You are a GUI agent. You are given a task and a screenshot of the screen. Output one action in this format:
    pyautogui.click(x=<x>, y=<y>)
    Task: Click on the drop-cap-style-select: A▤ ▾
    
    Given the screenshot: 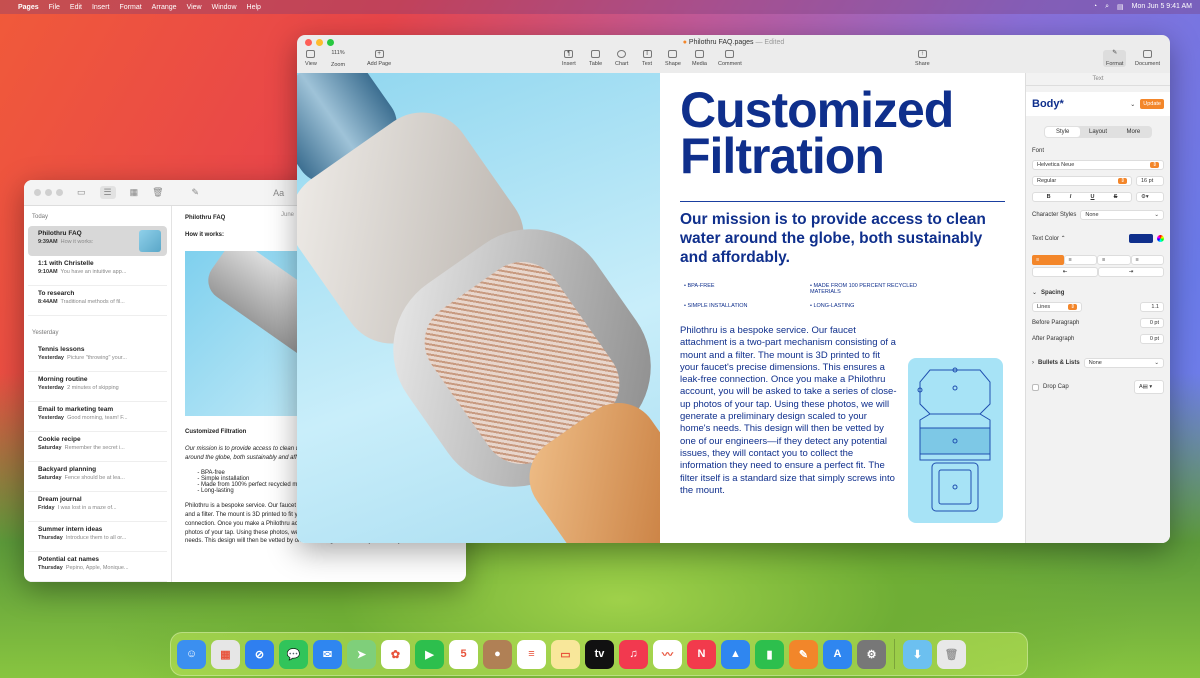 What is the action you would take?
    pyautogui.click(x=1149, y=387)
    